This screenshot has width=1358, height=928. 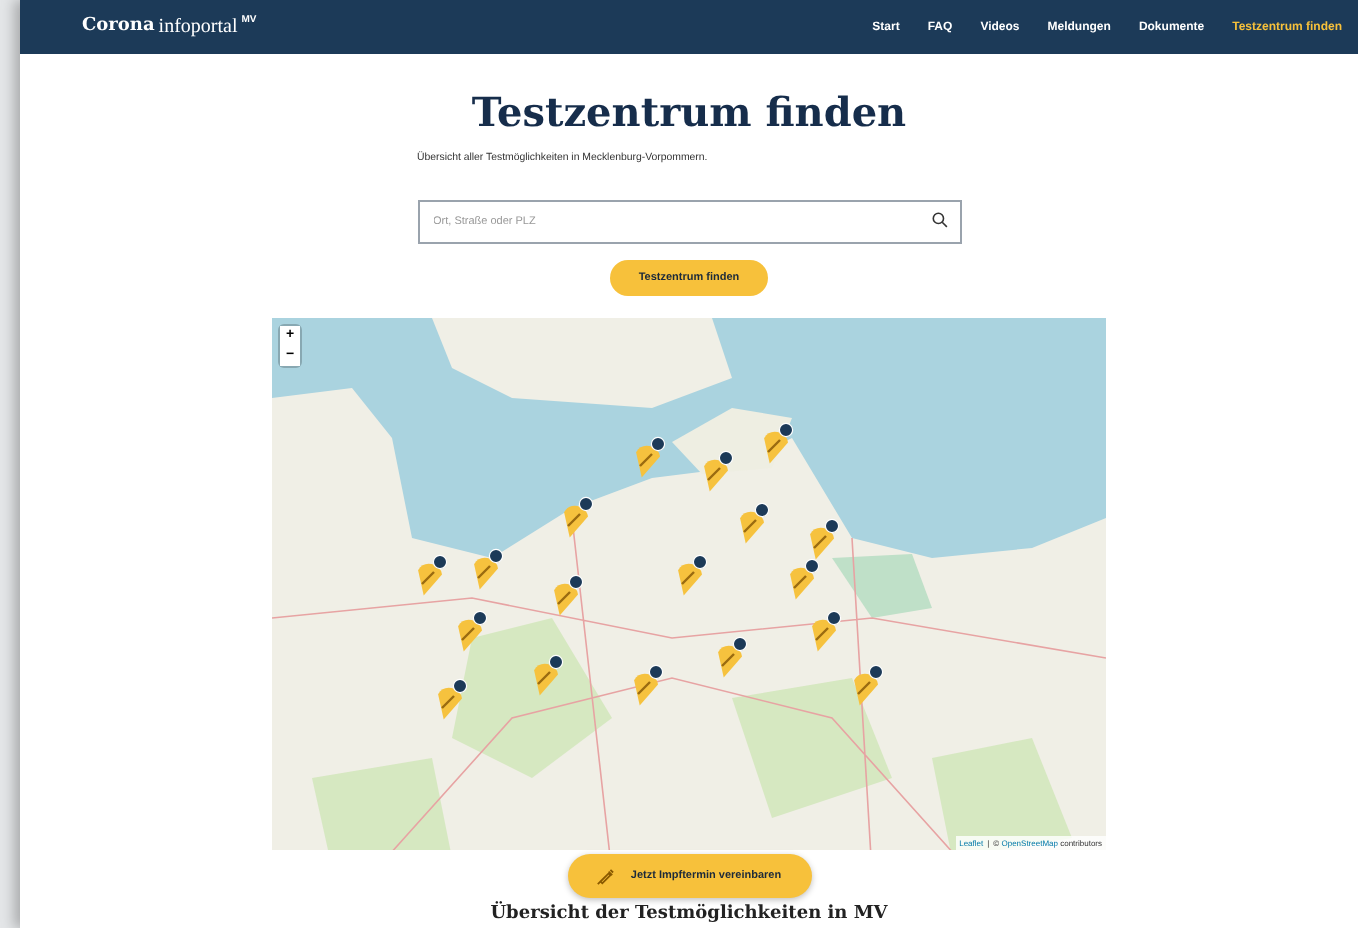 I want to click on section-heading: Übersicht der Testmöglichkeiten in MV, so click(x=689, y=915).